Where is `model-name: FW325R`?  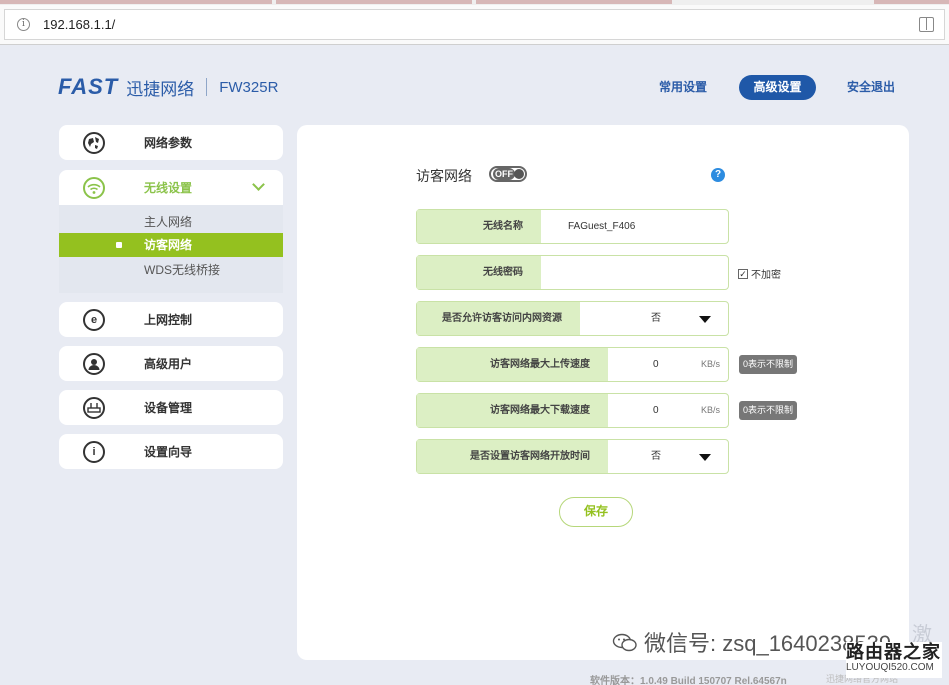 model-name: FW325R is located at coordinates (249, 87).